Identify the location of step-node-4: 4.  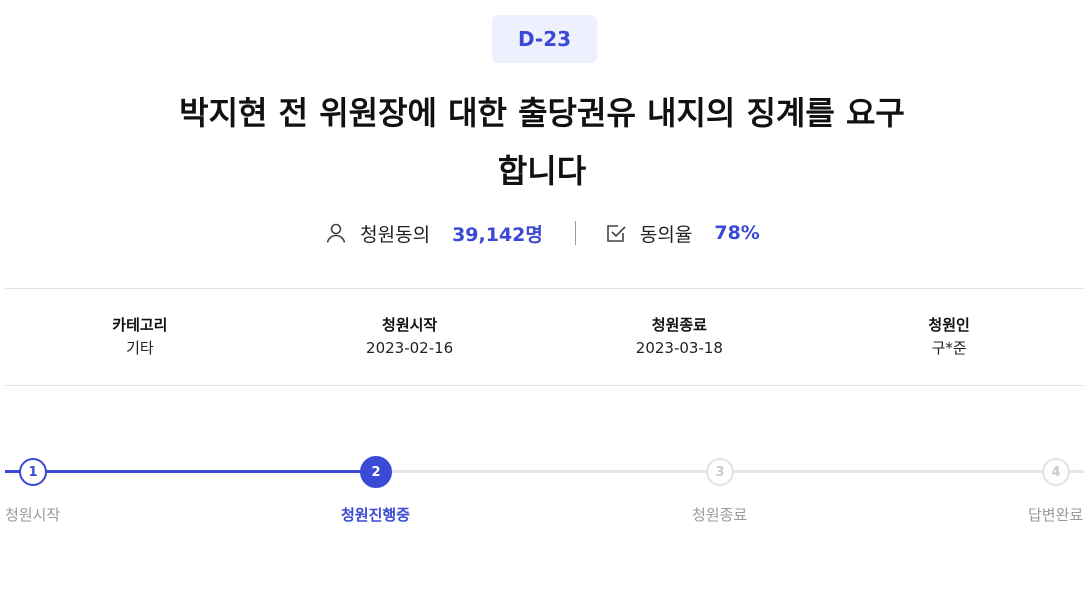
(1056, 472).